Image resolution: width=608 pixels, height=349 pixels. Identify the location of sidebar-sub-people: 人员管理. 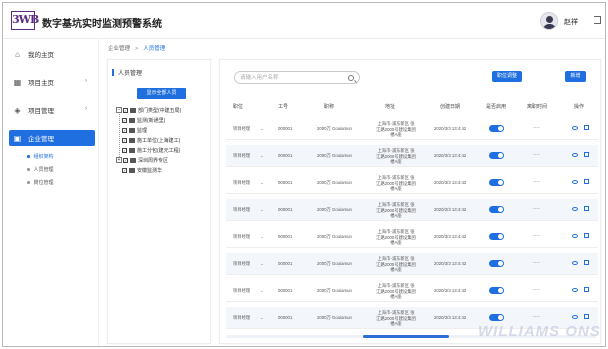
(40, 169).